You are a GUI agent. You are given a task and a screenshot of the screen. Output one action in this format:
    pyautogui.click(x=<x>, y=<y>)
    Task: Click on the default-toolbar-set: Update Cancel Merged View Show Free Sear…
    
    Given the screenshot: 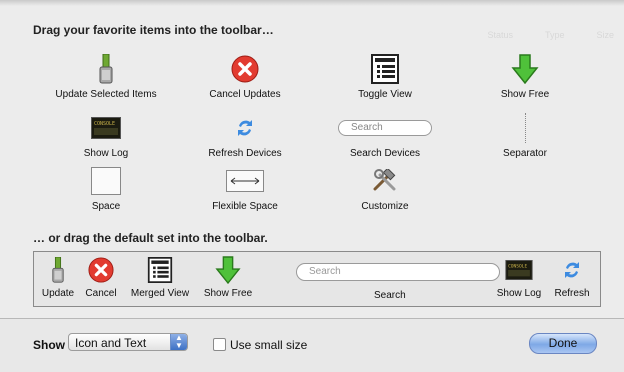 What is the action you would take?
    pyautogui.click(x=317, y=279)
    